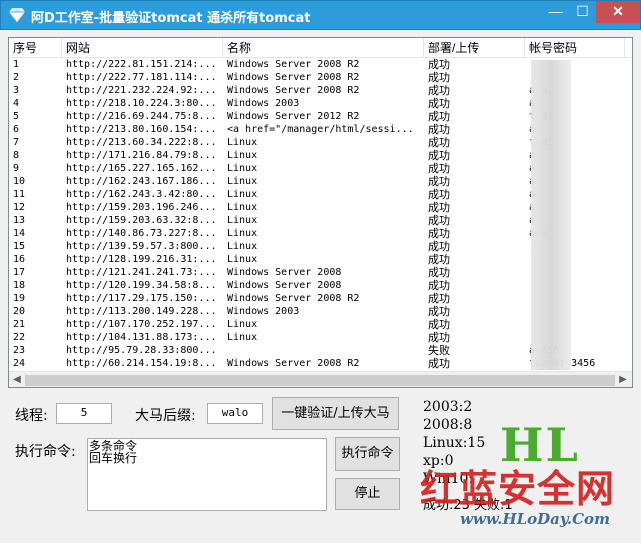 The image size is (641, 543). What do you see at coordinates (16, 64) in the screenshot?
I see `cell-seq: 1` at bounding box center [16, 64].